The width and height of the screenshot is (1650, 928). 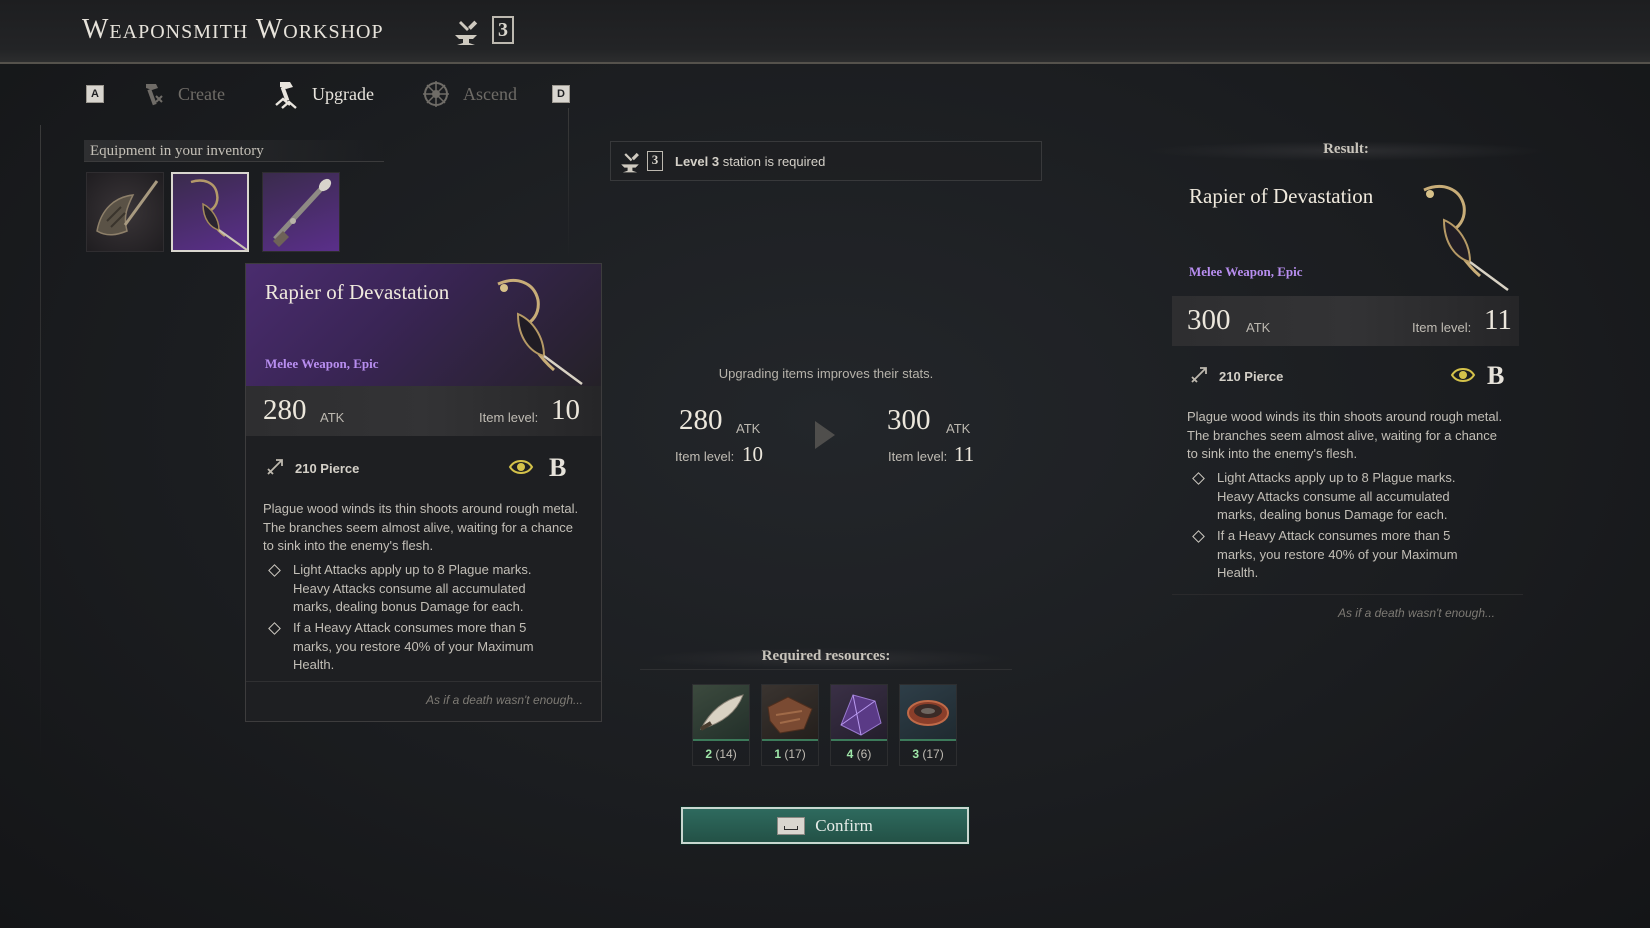 I want to click on inventory-title: Equipment in your inventory, so click(x=234, y=151).